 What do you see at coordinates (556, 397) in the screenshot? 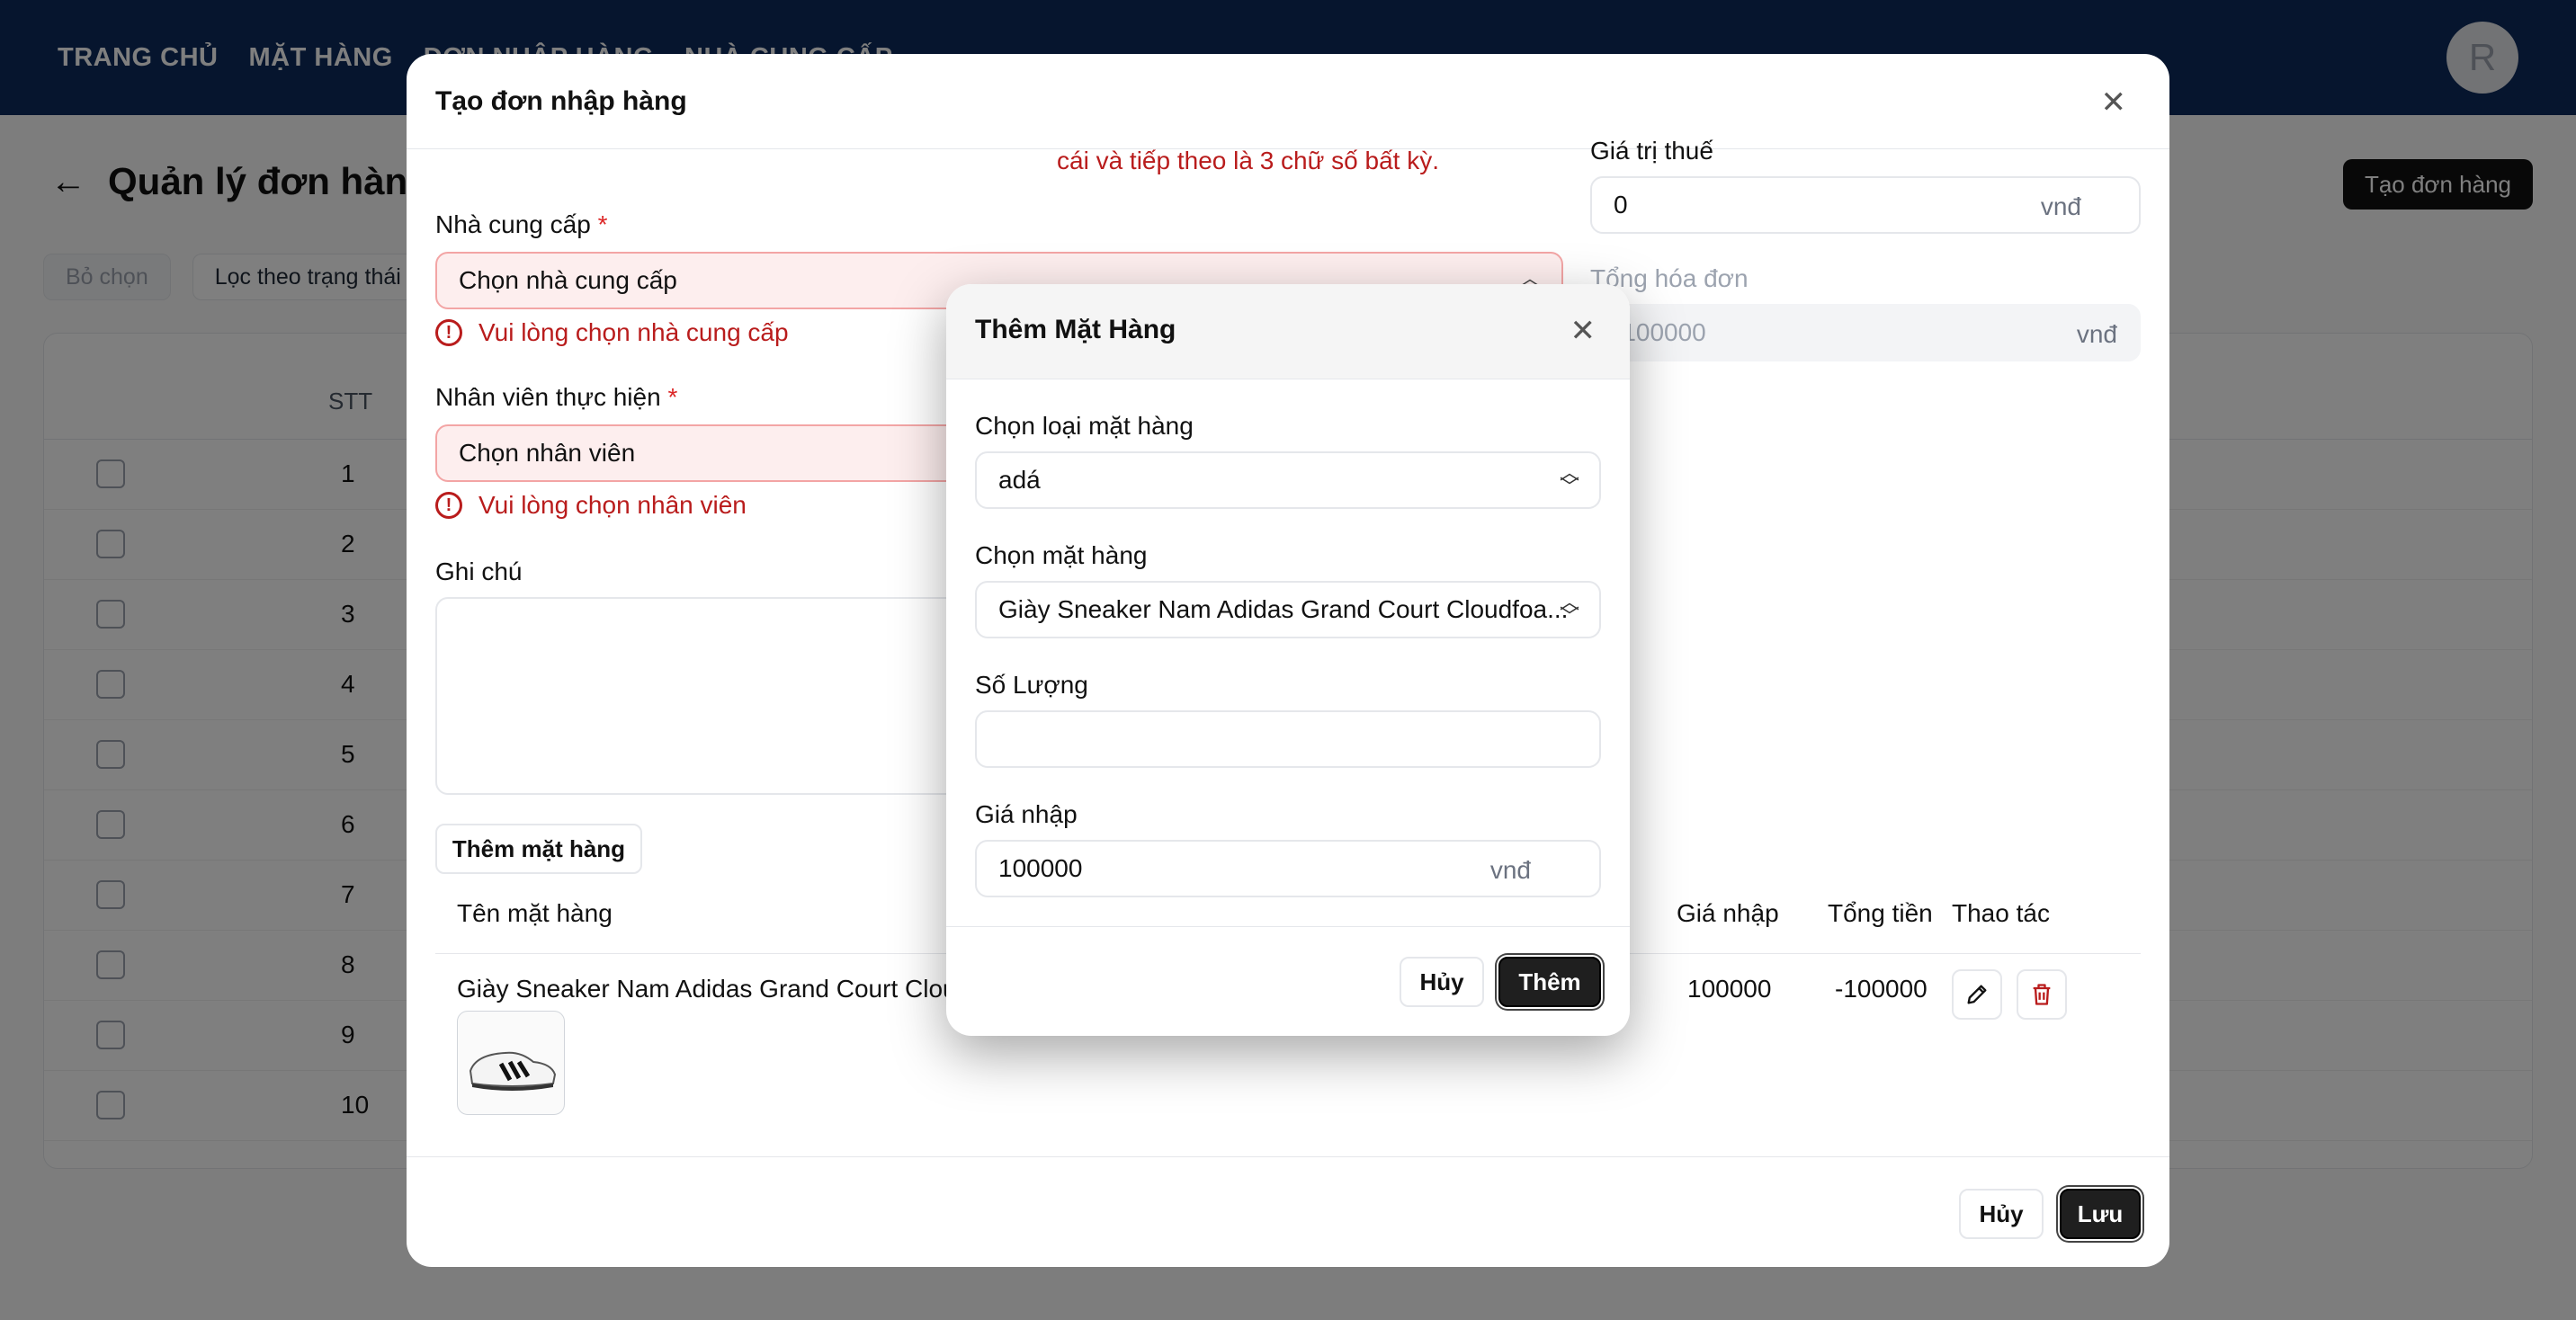
I see `employee-label: Nhân viên thực hiện *` at bounding box center [556, 397].